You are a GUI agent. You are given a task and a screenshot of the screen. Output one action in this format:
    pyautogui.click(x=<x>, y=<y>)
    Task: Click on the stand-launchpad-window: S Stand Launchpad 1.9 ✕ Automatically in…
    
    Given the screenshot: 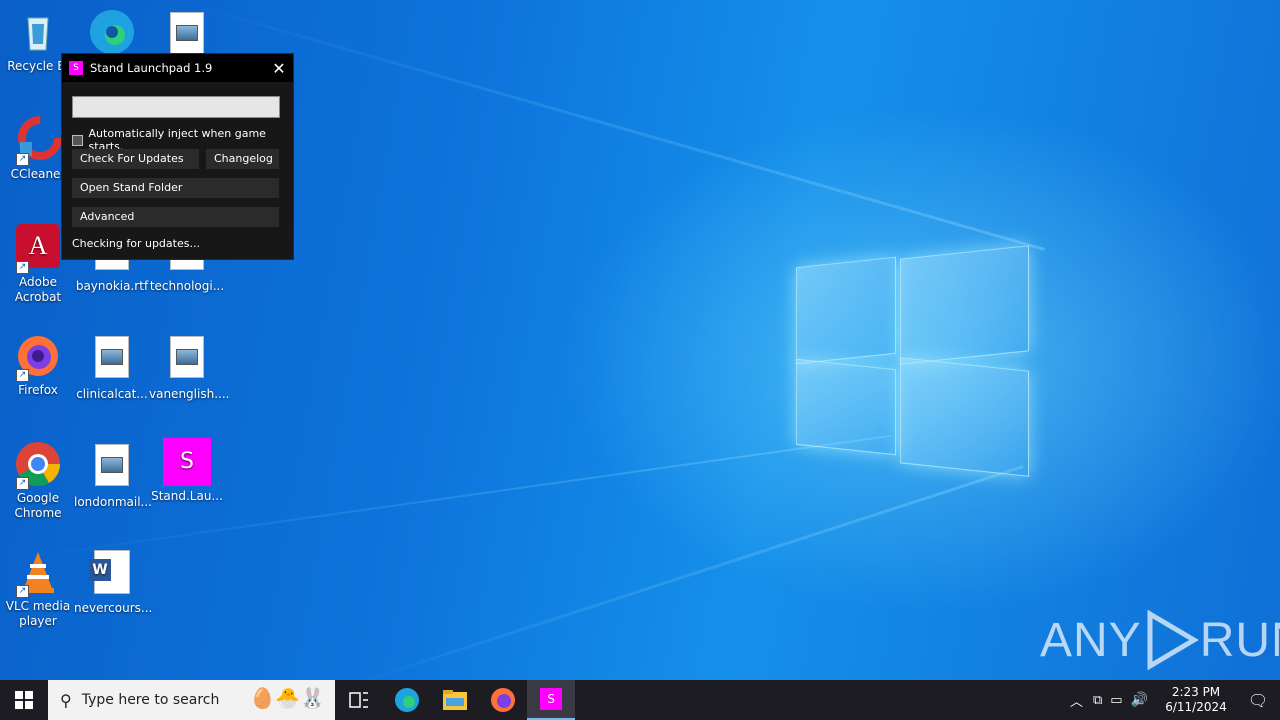 What is the action you would take?
    pyautogui.click(x=177, y=156)
    